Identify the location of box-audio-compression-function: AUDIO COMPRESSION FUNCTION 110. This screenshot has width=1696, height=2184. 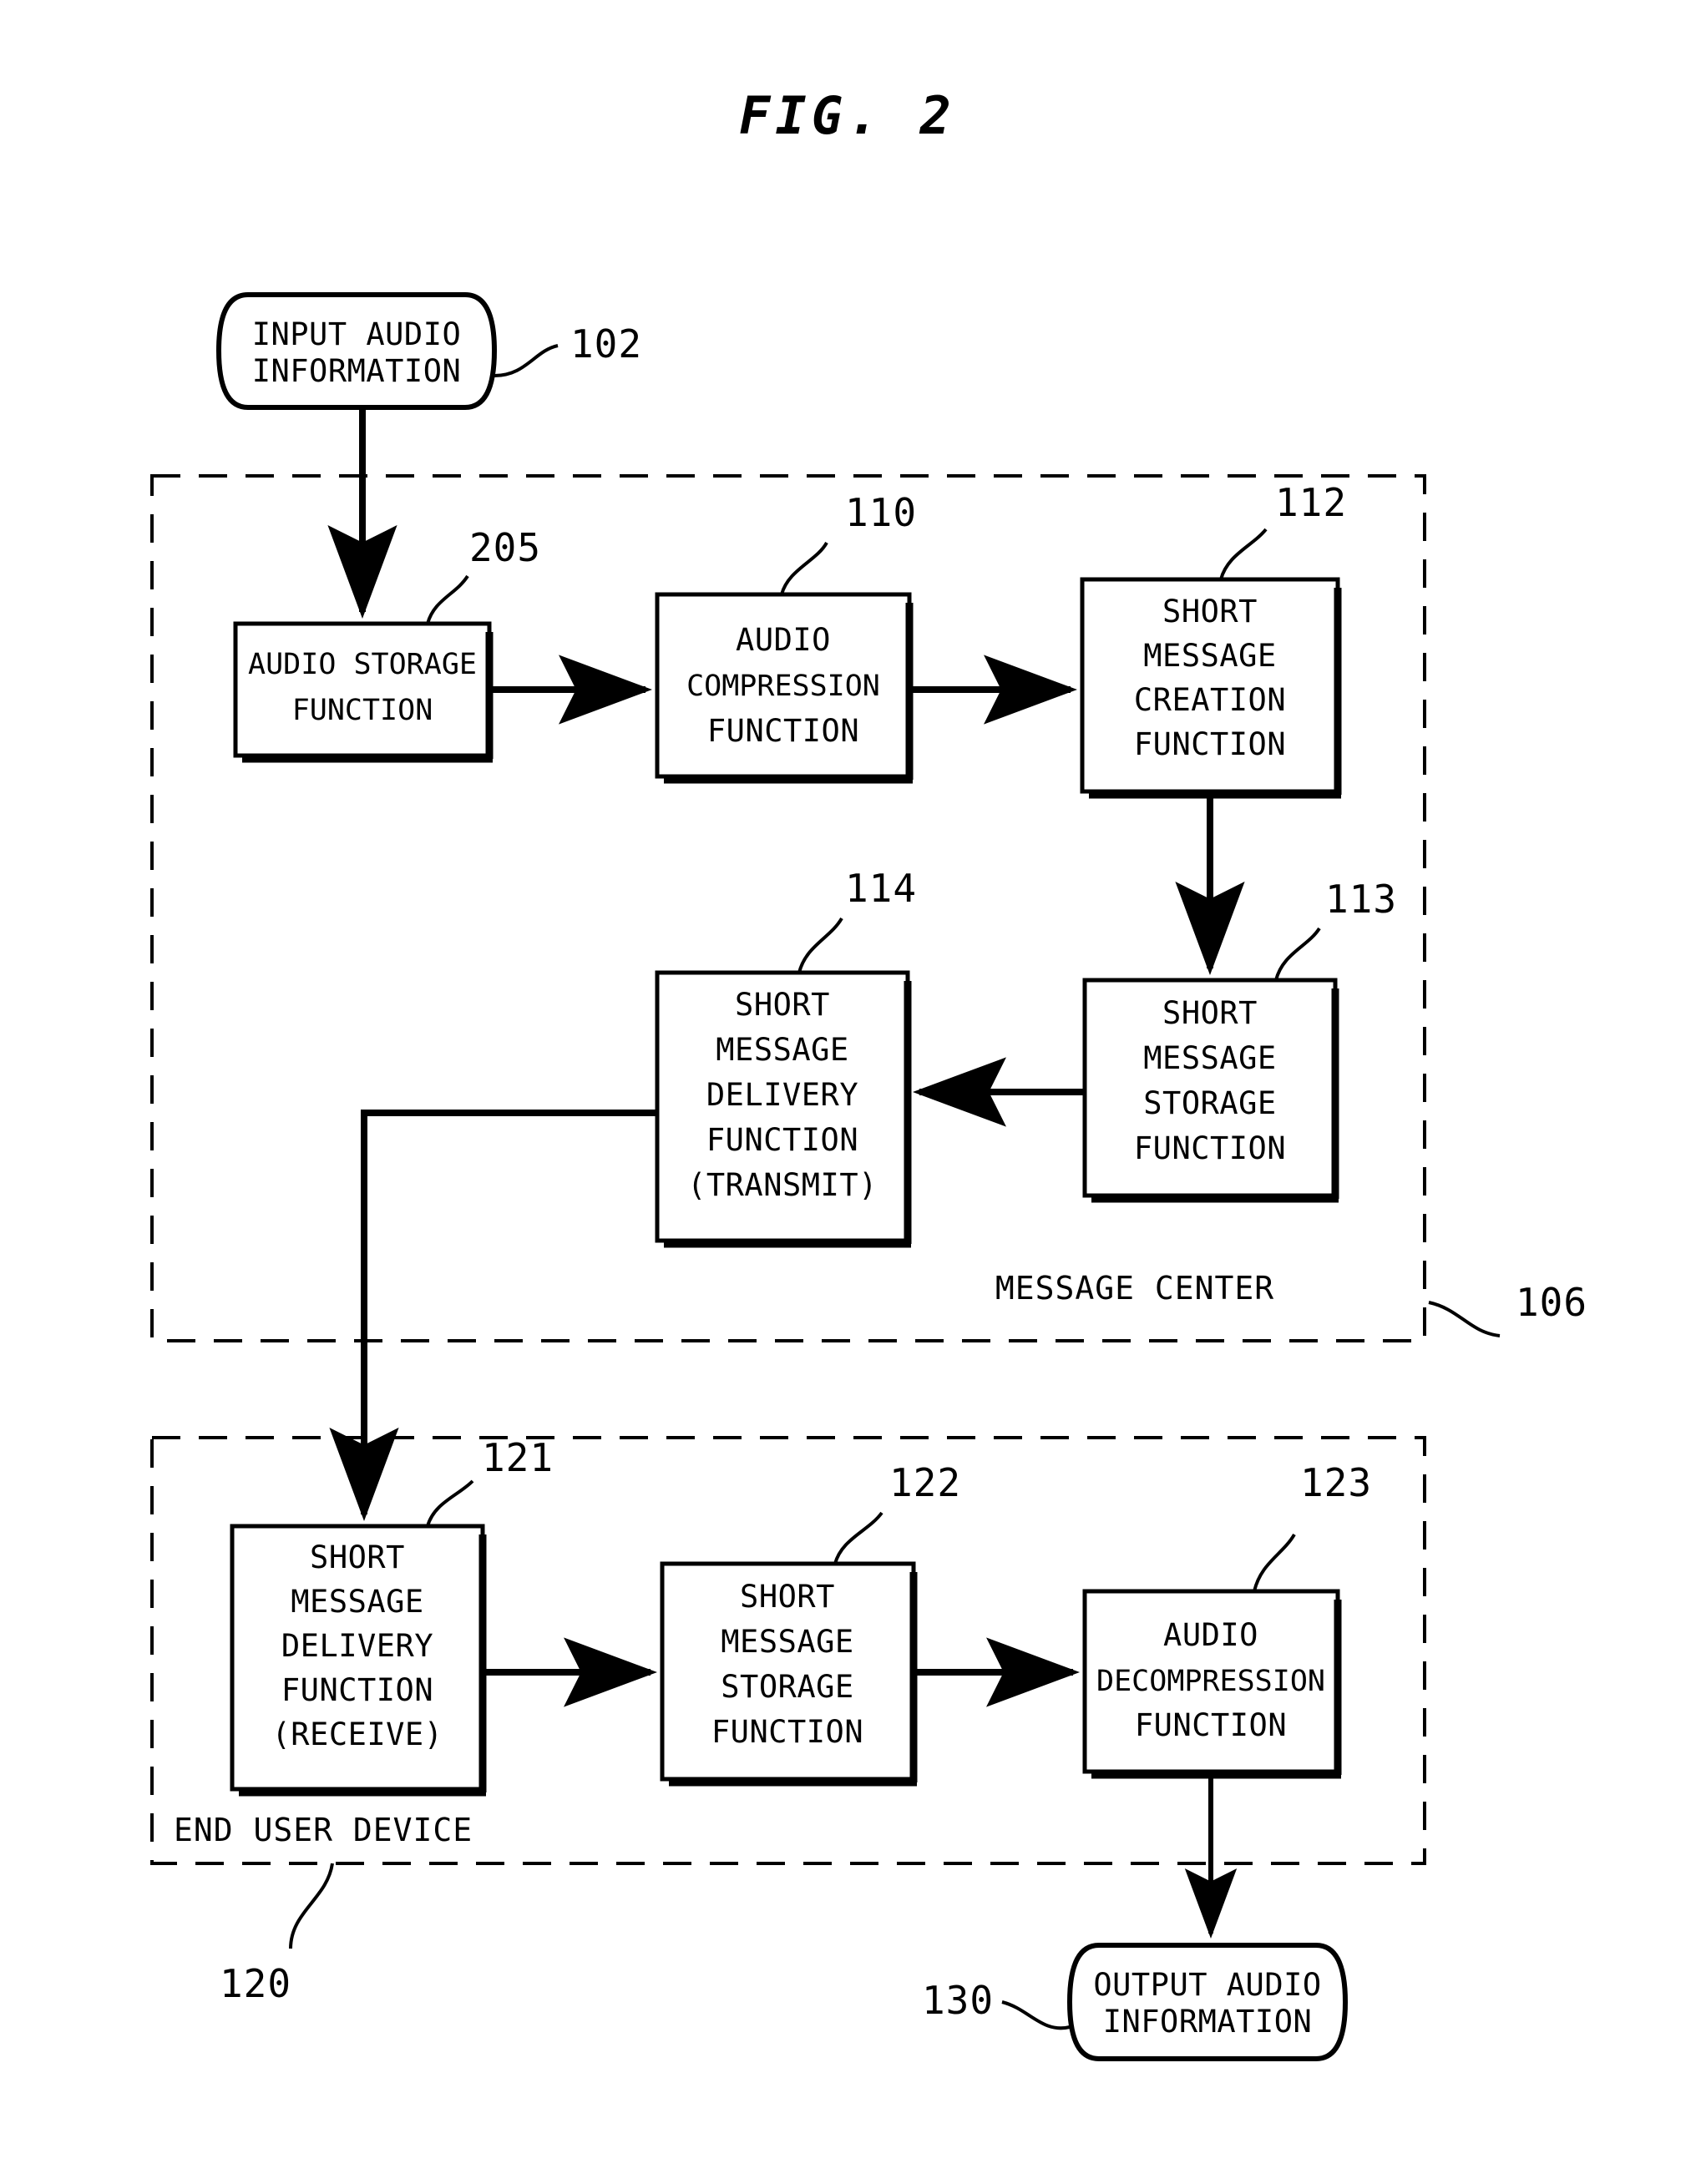
(786, 637).